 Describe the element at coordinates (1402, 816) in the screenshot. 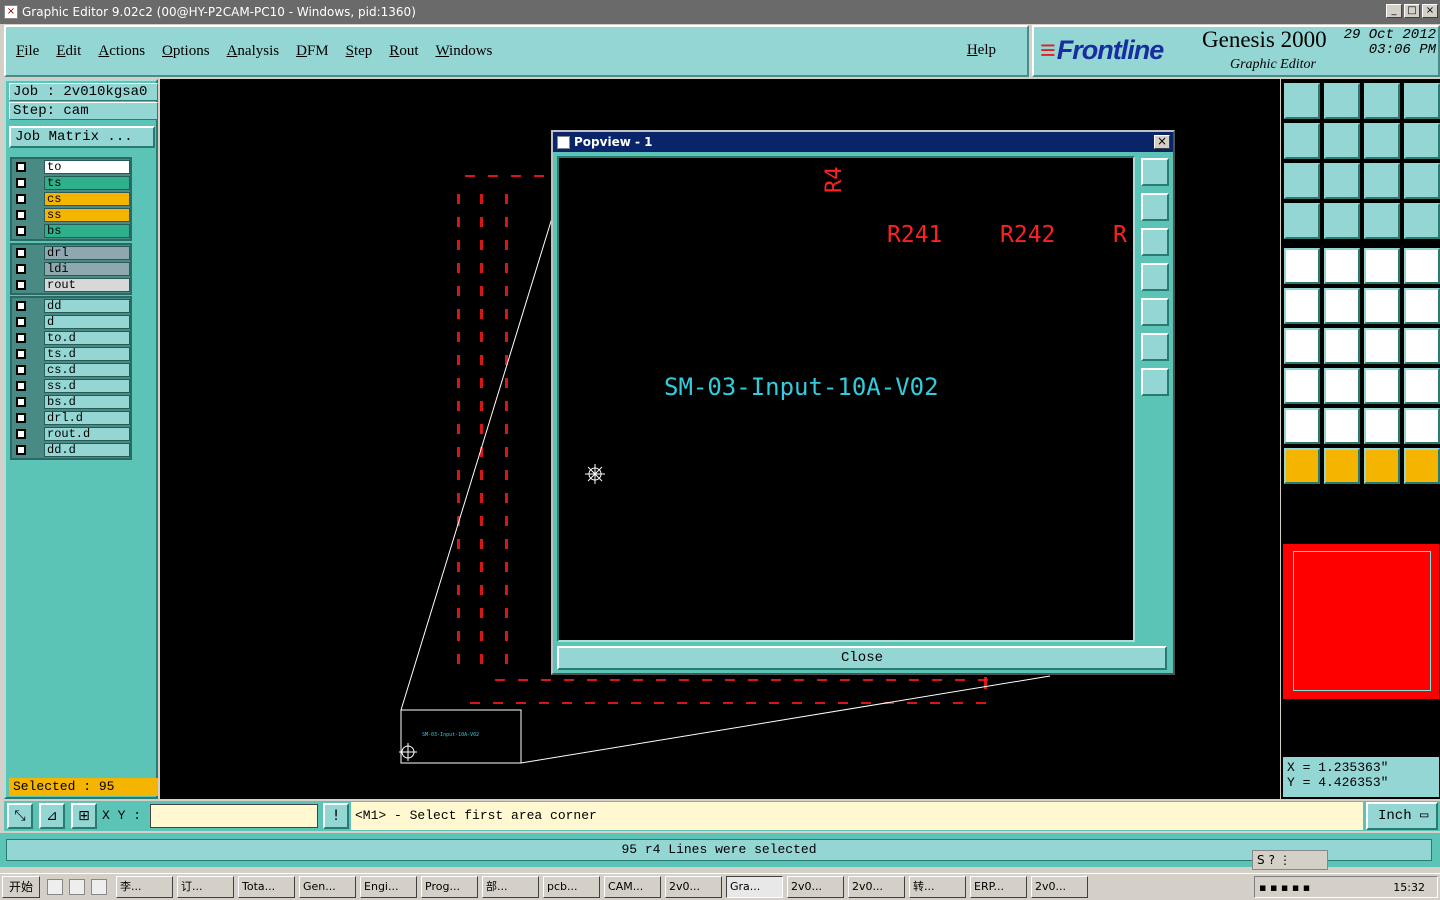

I see `unit-selector: Inch ▭` at that location.